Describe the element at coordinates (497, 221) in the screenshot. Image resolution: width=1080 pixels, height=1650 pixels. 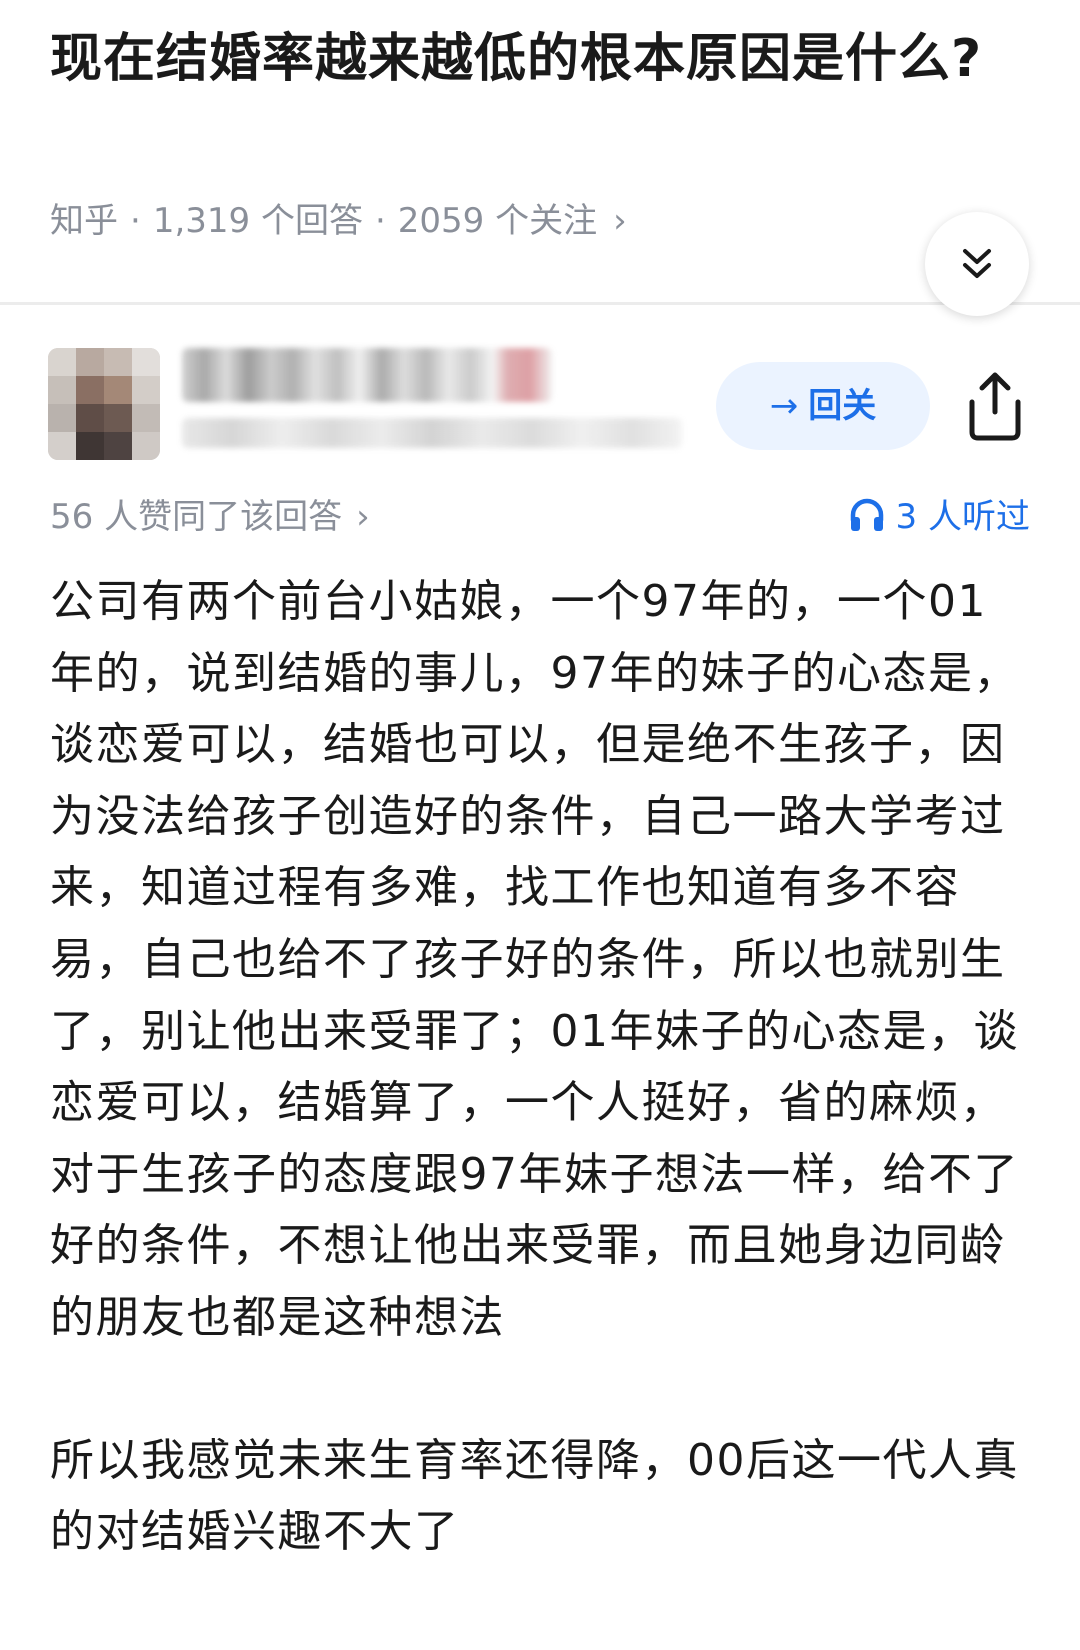
I see `follower-count: 2059 个关注` at that location.